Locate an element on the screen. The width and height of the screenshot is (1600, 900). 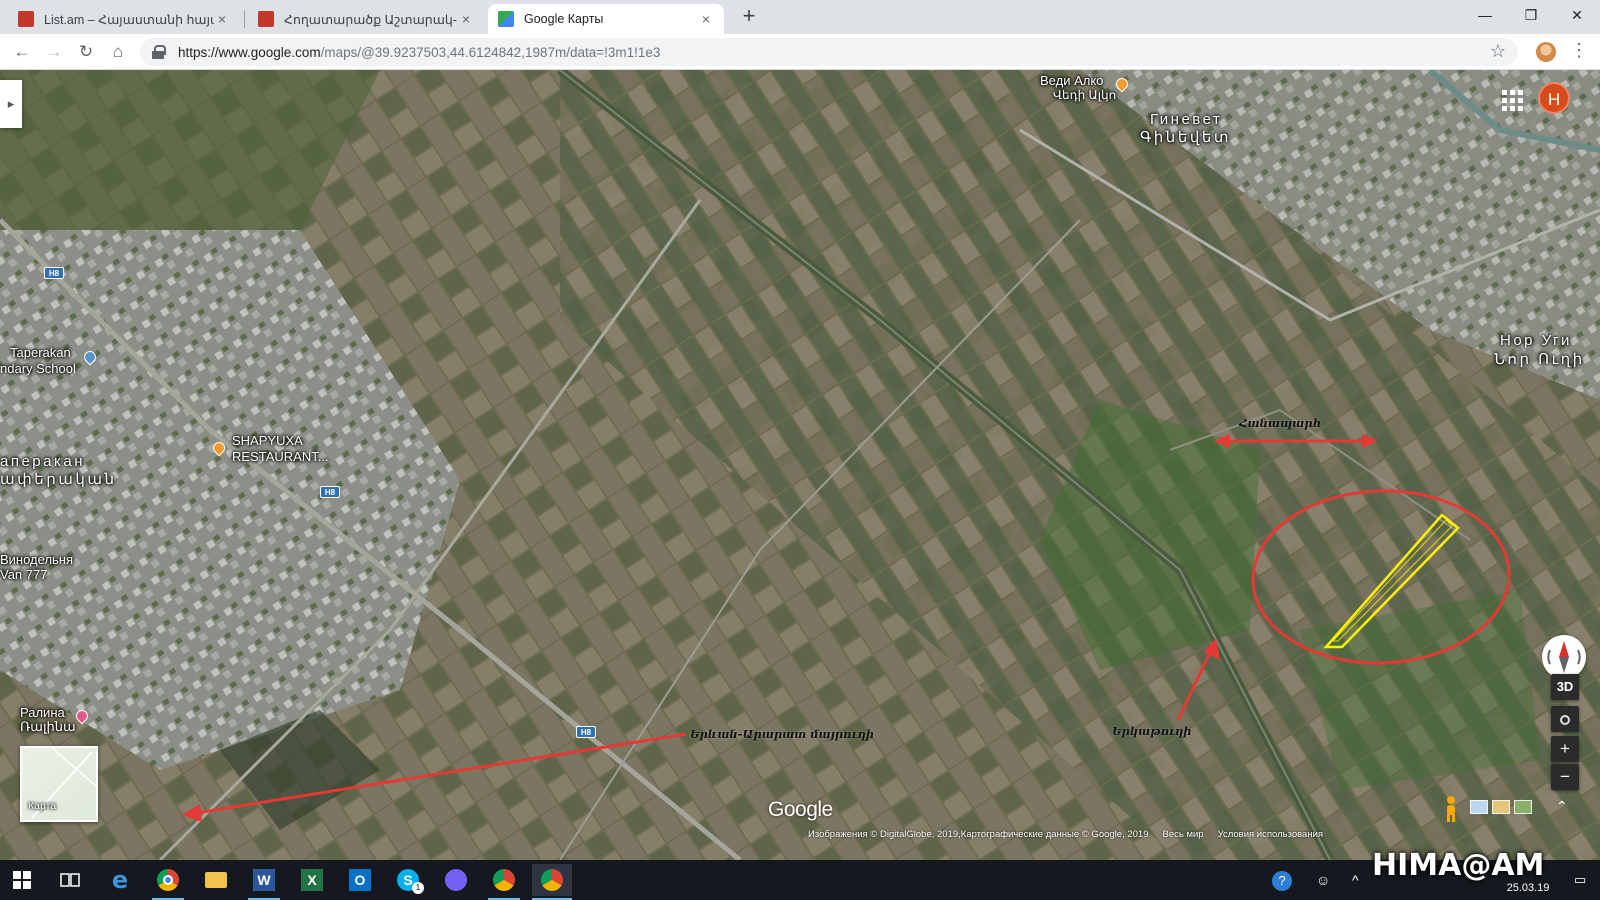
google-apps-icon is located at coordinates (1511, 99).